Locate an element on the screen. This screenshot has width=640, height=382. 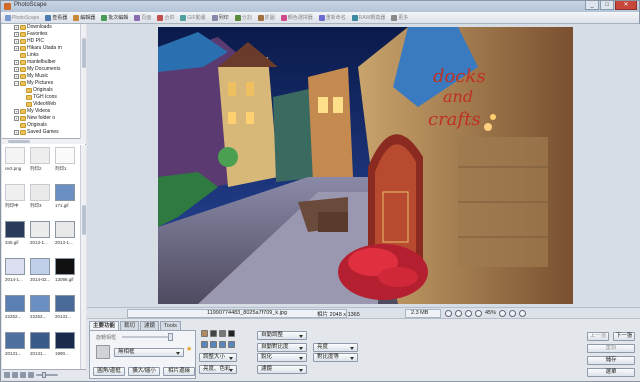
thumbnail-scrollbar is located at coordinates (83, 257).